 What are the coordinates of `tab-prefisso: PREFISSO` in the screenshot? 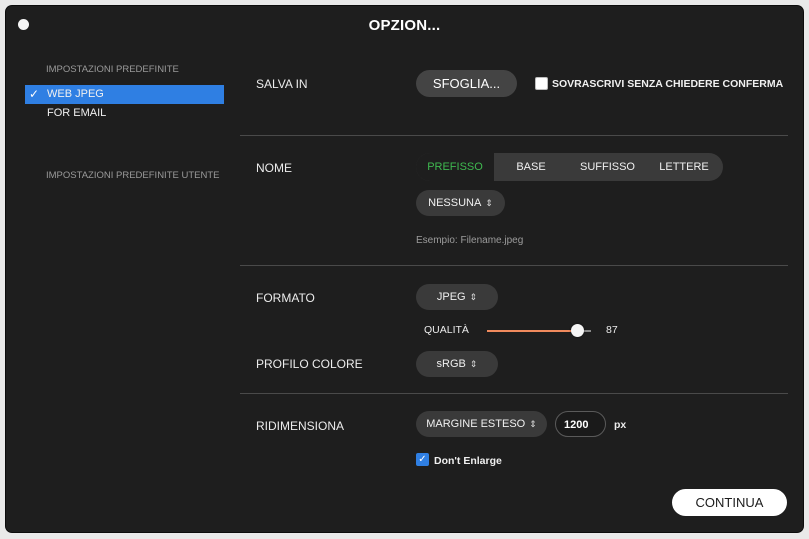 It's located at (455, 167).